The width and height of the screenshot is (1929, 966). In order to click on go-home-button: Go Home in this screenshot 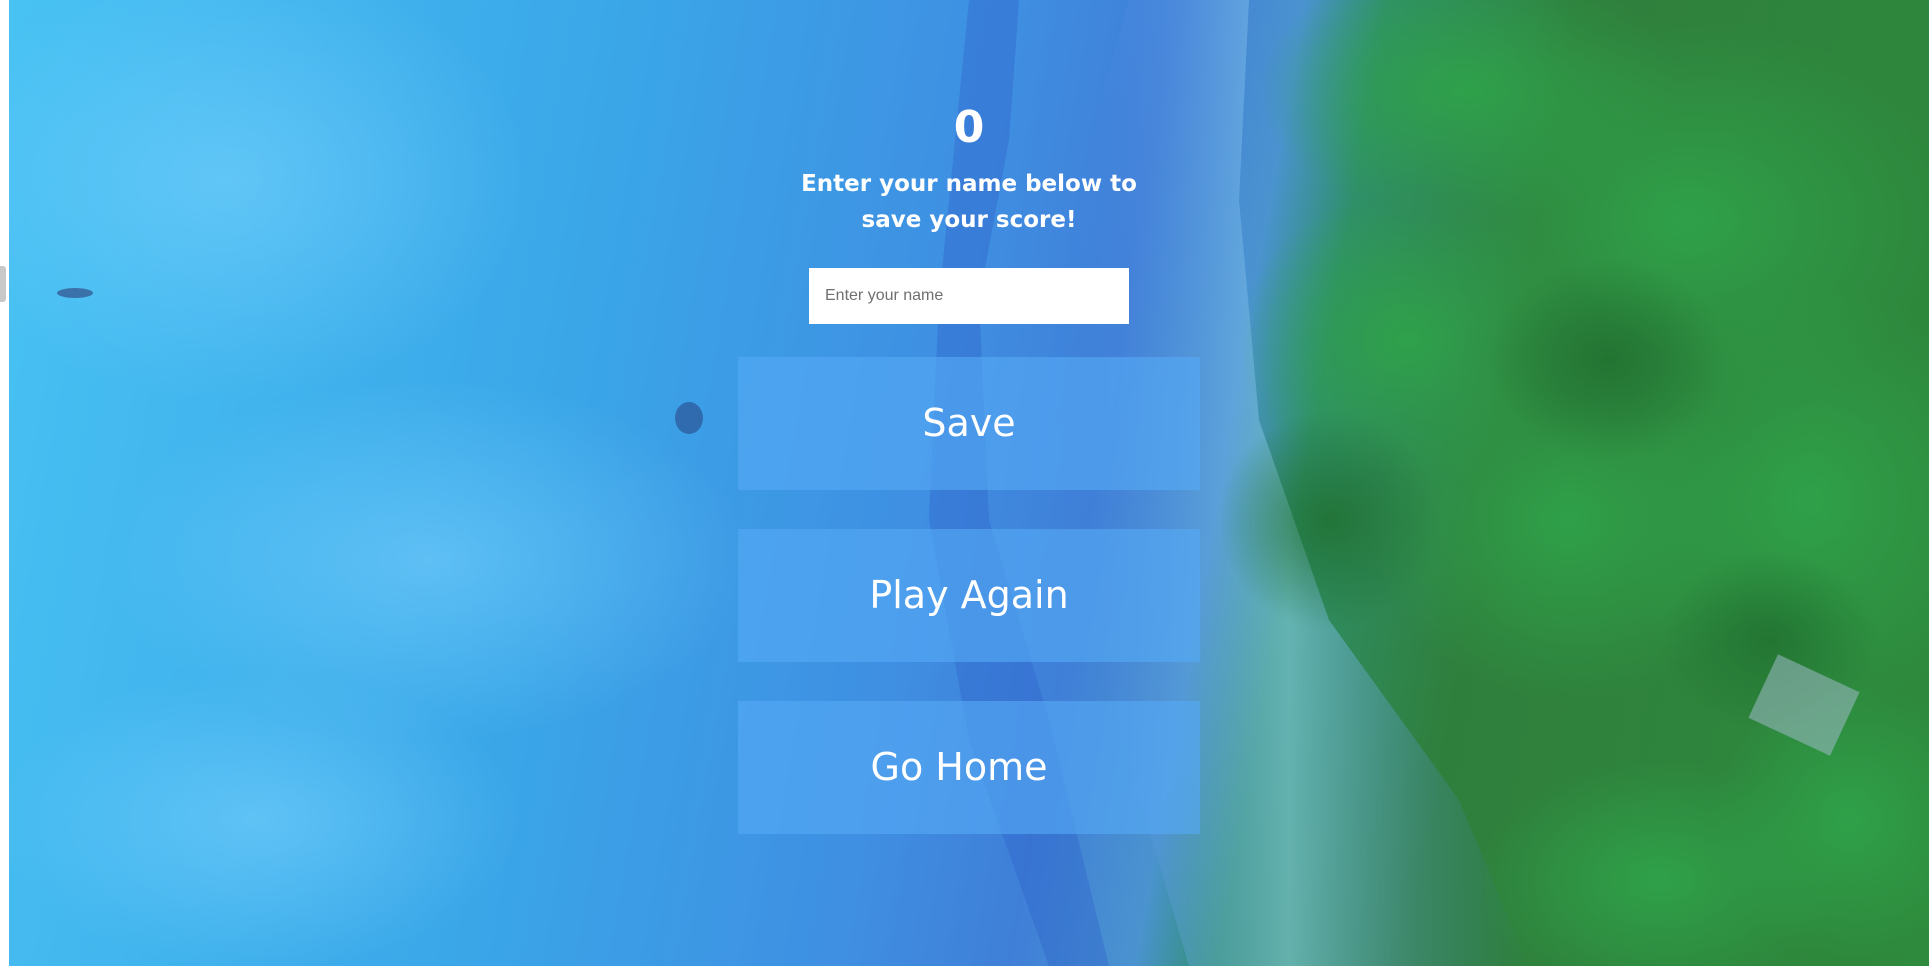, I will do `click(969, 767)`.